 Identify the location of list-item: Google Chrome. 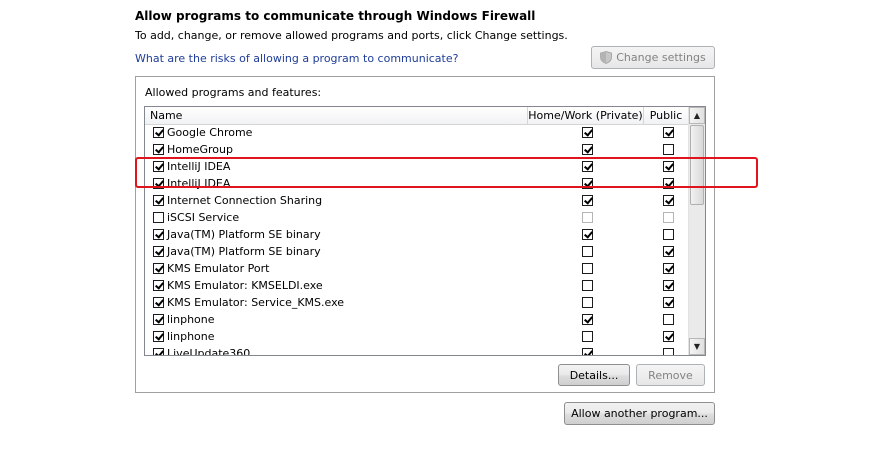
(417, 132).